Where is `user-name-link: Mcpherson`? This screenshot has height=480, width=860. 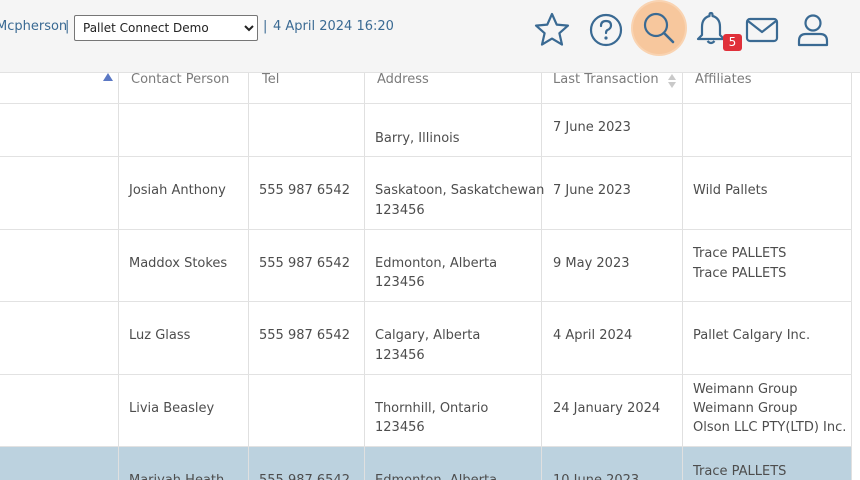 user-name-link: Mcpherson is located at coordinates (33, 26).